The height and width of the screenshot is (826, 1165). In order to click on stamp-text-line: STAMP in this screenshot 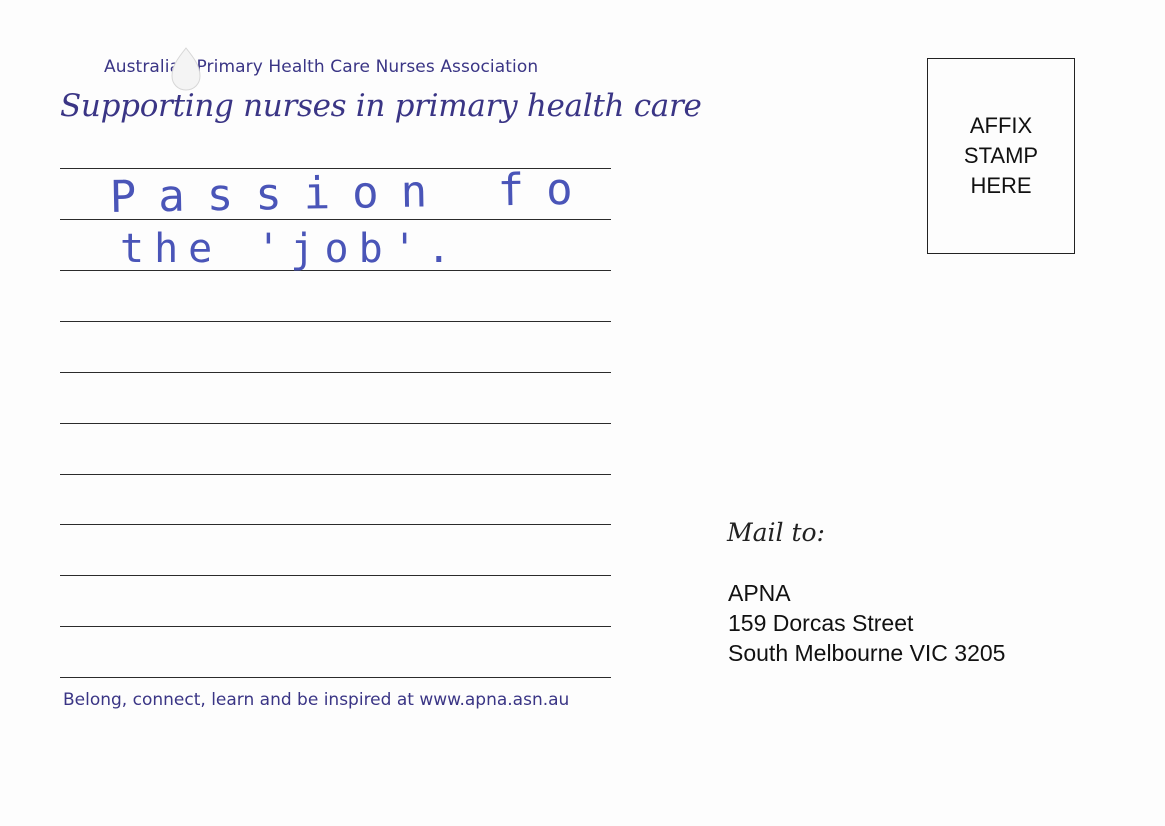, I will do `click(1001, 155)`.